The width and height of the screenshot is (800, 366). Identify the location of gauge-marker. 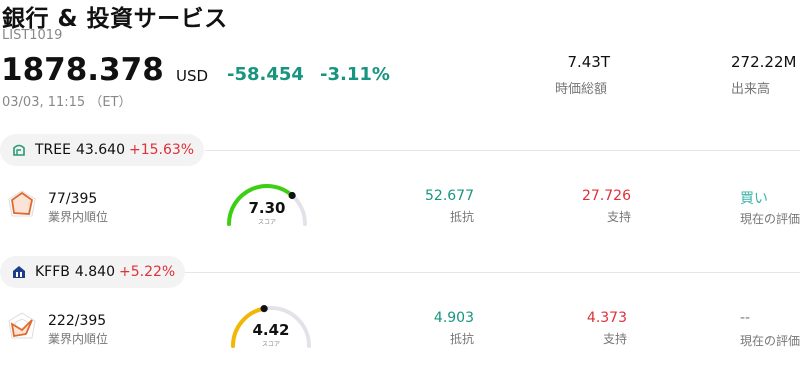
(264, 309).